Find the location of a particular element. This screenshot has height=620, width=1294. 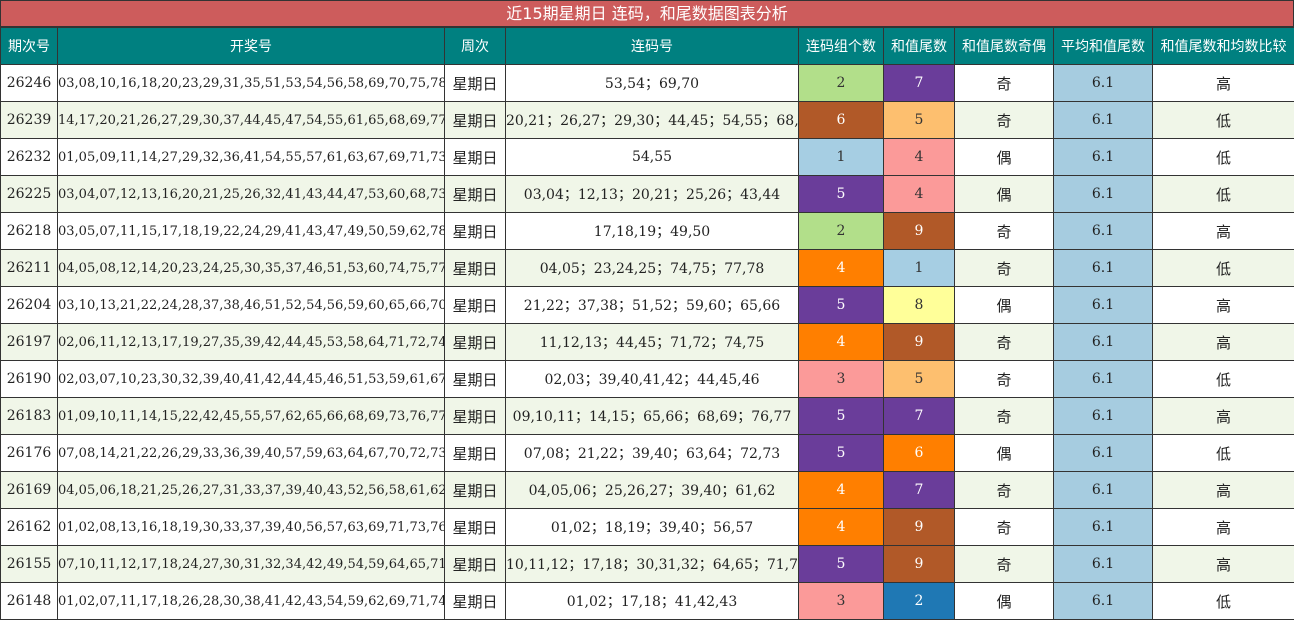

issue-cell: 26225 is located at coordinates (29, 194).